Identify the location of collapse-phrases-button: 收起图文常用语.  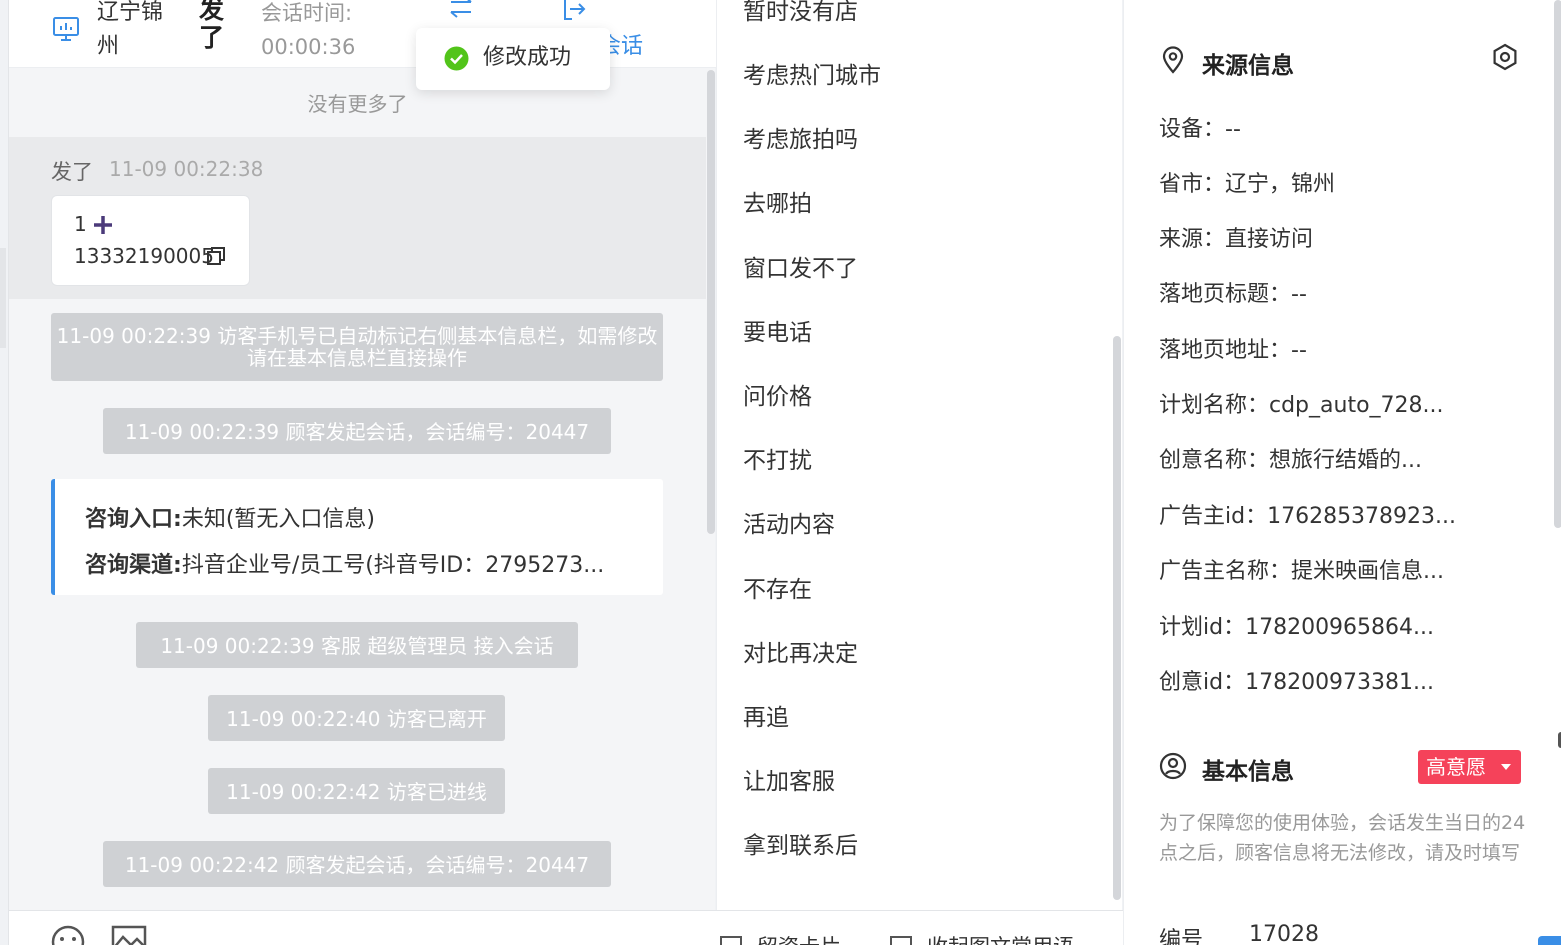
(1000, 938).